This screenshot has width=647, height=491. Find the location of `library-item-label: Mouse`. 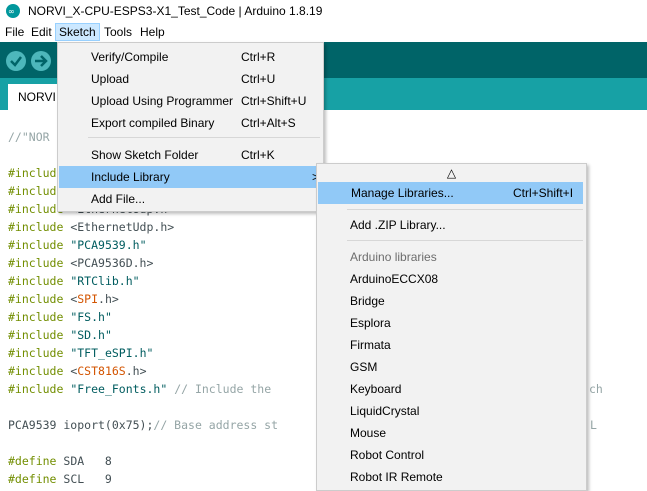

library-item-label: Mouse is located at coordinates (368, 433).